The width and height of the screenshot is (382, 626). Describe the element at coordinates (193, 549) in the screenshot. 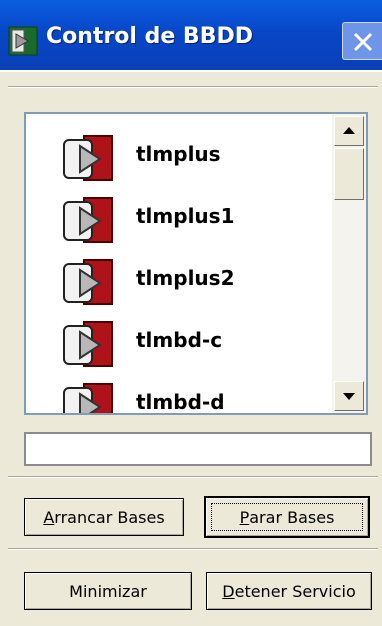

I see `separator-bottom` at that location.